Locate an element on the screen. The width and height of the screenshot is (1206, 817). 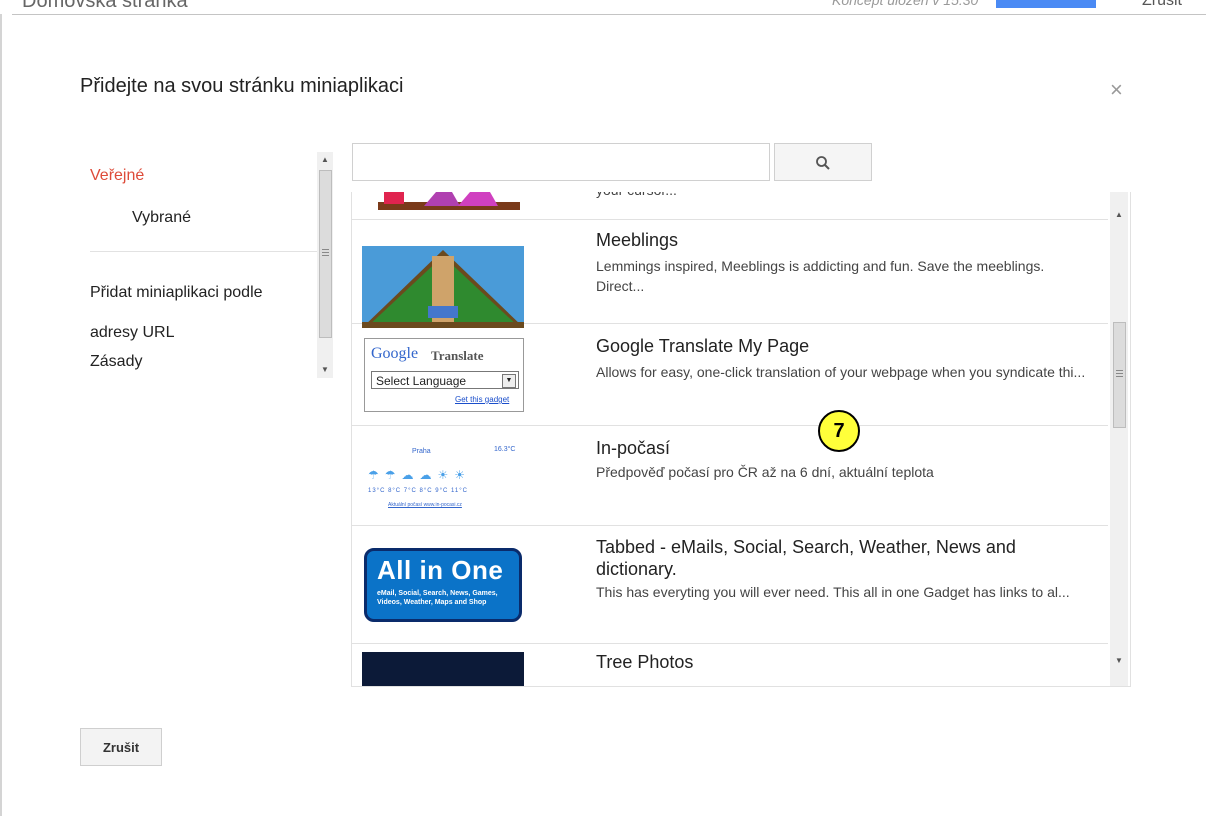
weather-icons: ☂☂☁☁☀☀ is located at coordinates (420, 475).